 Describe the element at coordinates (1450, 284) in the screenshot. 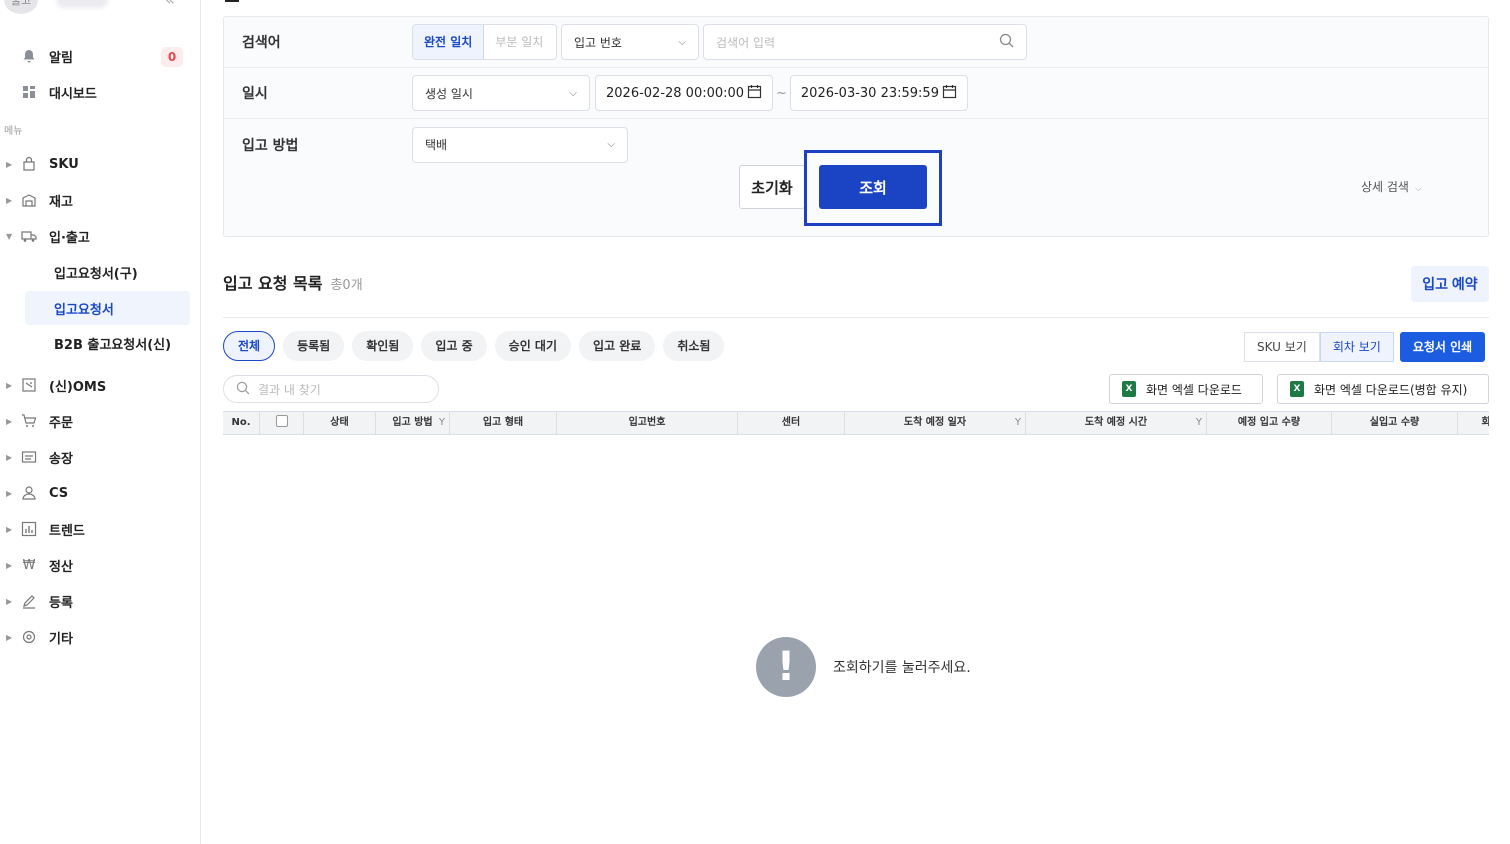

I see `inbound-reserve-button: 입고 예약` at that location.